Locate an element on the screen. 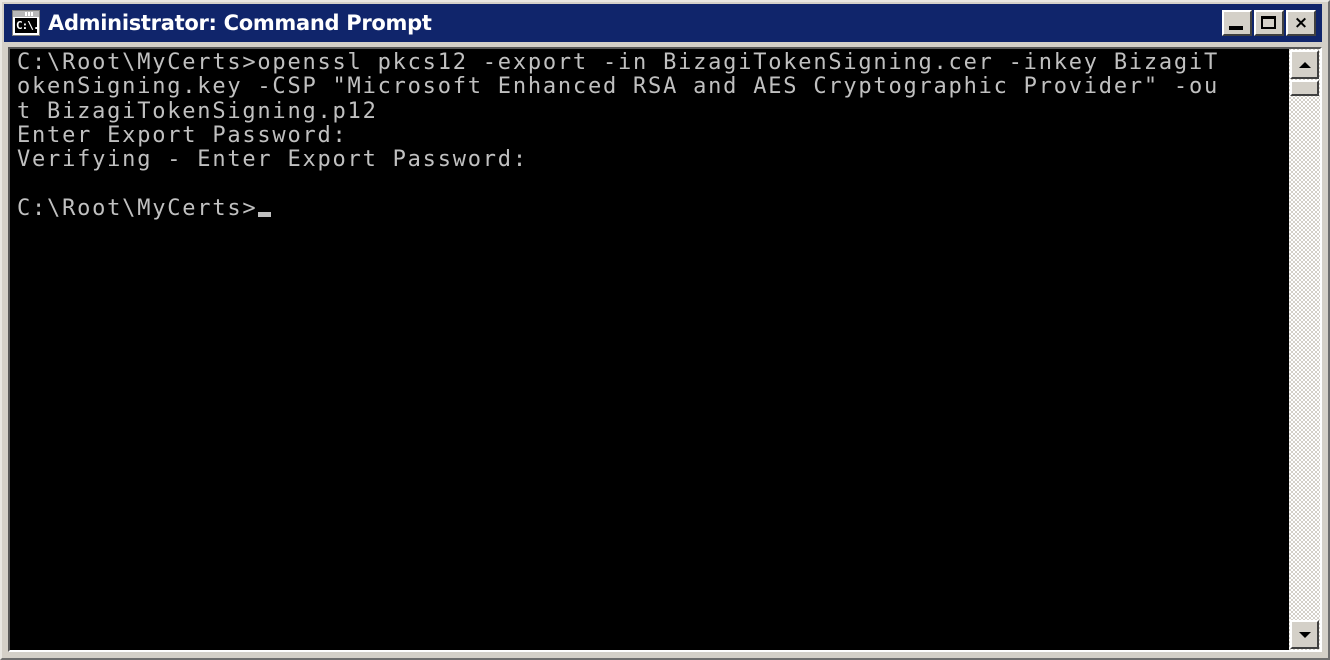 The width and height of the screenshot is (1330, 660). chevron-up-icon is located at coordinates (1304, 64).